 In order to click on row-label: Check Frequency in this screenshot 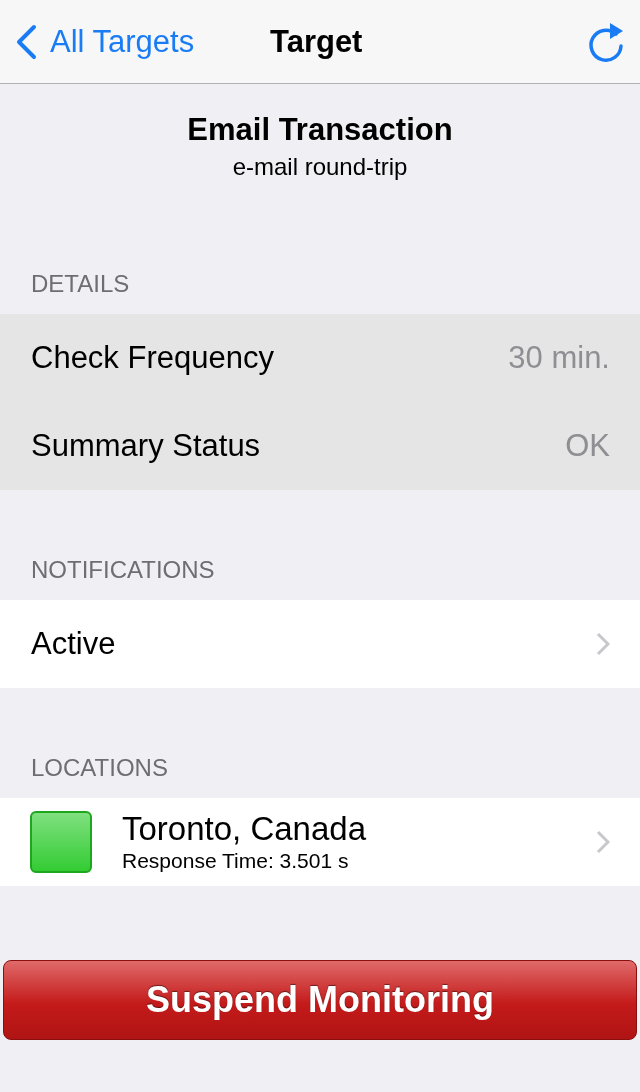, I will do `click(152, 358)`.